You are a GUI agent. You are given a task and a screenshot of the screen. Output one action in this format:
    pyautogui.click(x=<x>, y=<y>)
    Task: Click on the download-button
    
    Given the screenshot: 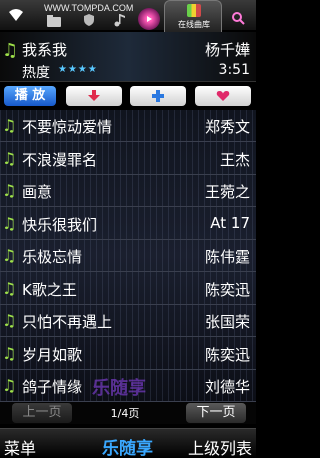 What is the action you would take?
    pyautogui.click(x=94, y=96)
    